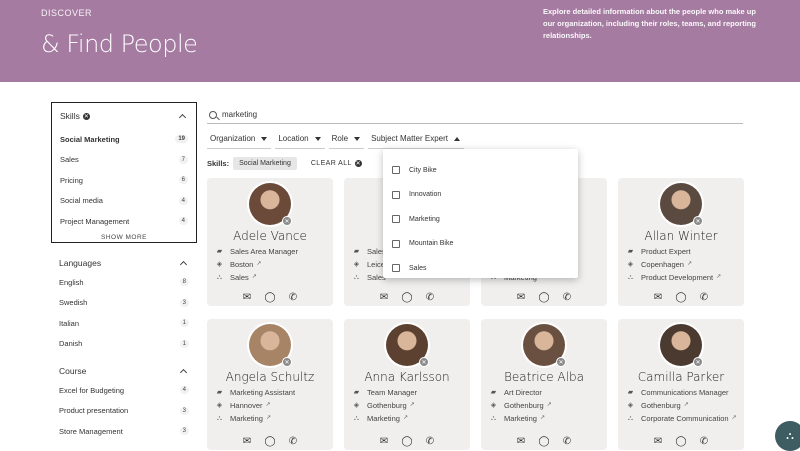 This screenshot has height=451, width=800. What do you see at coordinates (124, 263) in the screenshot?
I see `facet-languages-header: Languages` at bounding box center [124, 263].